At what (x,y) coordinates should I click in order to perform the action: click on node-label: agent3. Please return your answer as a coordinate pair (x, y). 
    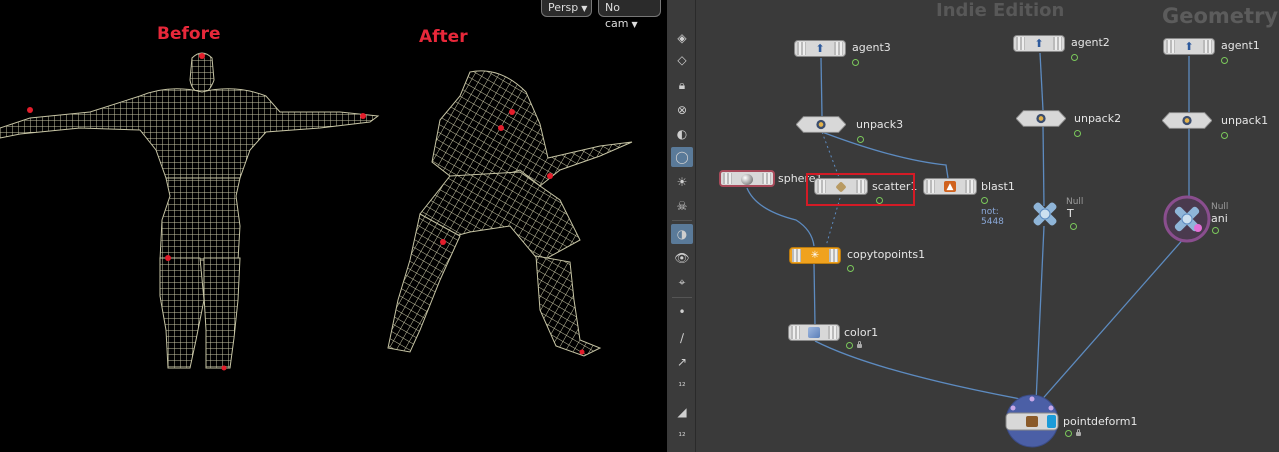
    Looking at the image, I should click on (871, 47).